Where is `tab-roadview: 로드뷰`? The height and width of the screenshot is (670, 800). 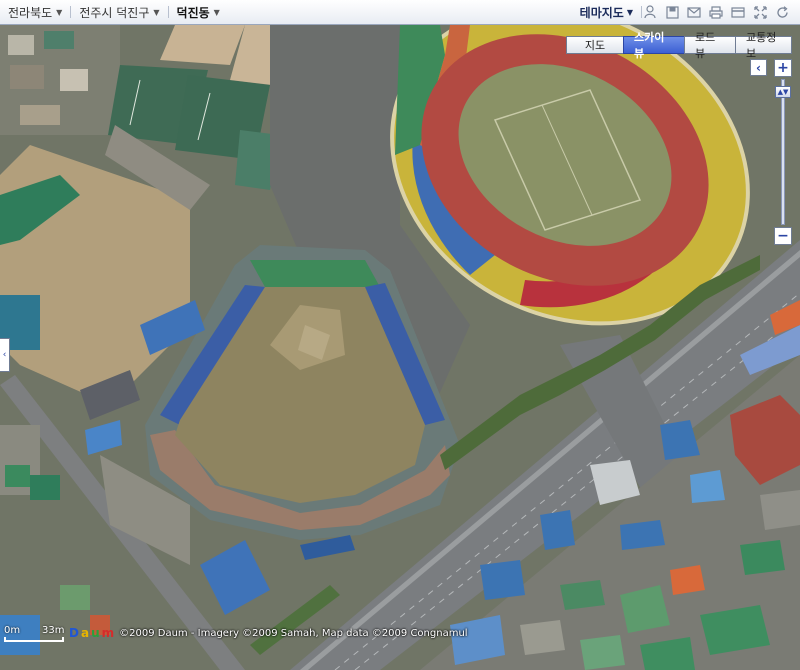 tab-roadview: 로드뷰 is located at coordinates (710, 45).